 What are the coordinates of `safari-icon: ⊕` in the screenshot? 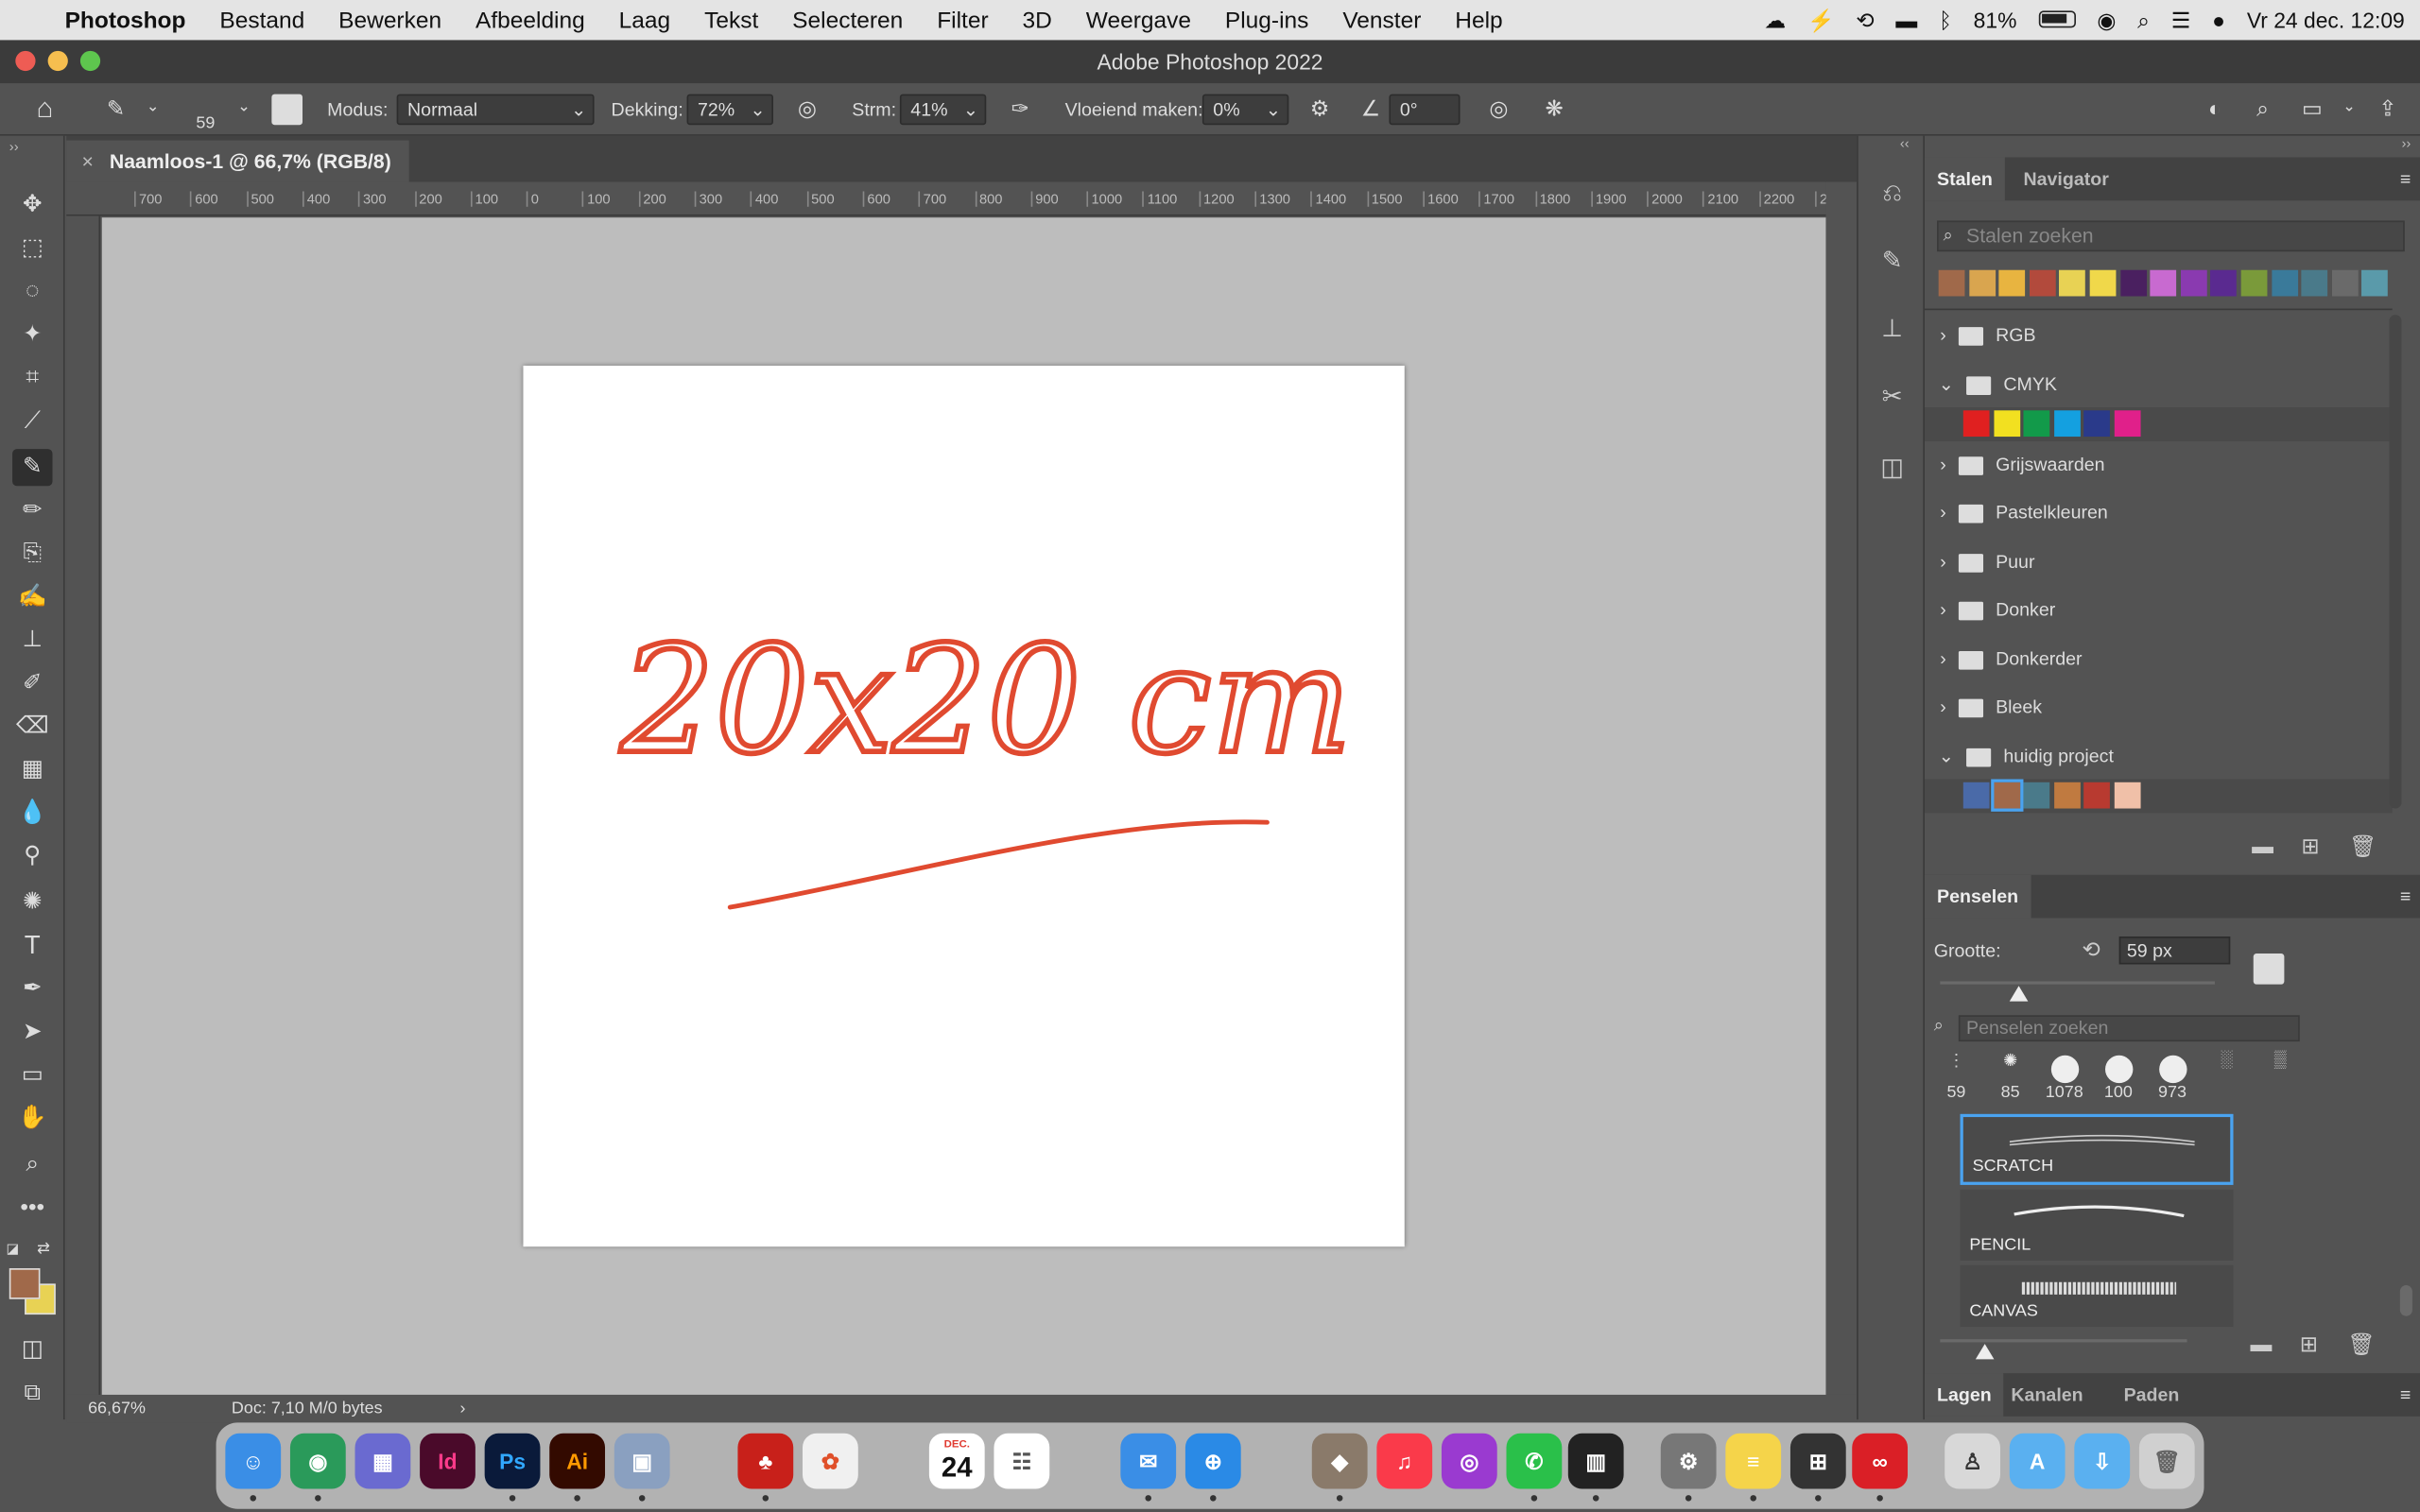 It's located at (1212, 1461).